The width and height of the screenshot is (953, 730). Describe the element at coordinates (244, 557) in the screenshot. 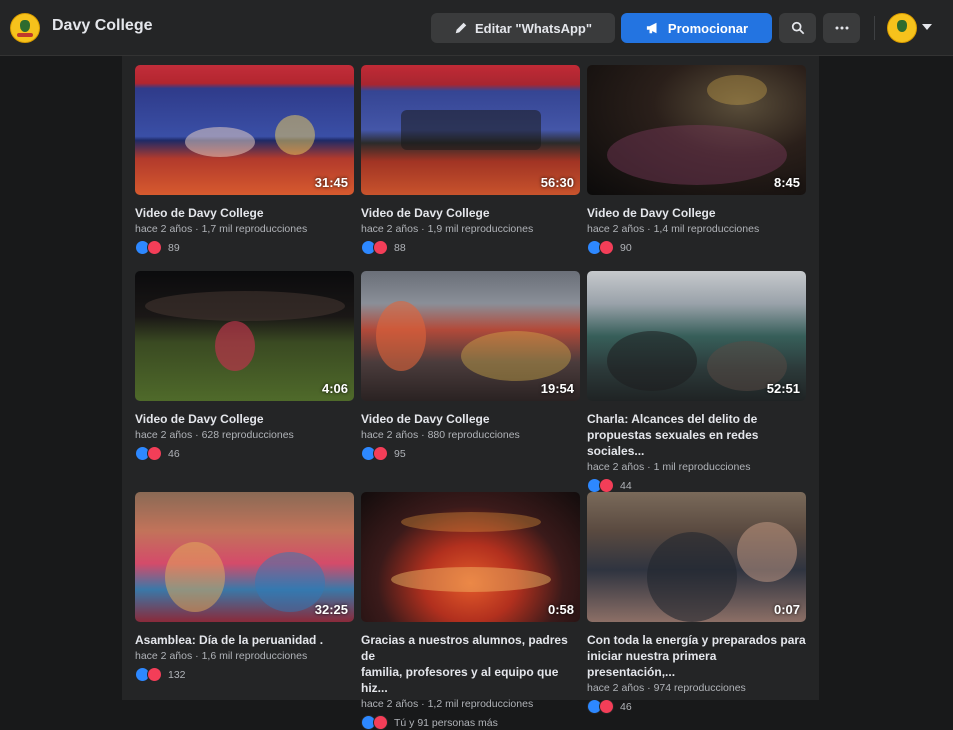

I see `video-thumbnail: 32:25` at that location.